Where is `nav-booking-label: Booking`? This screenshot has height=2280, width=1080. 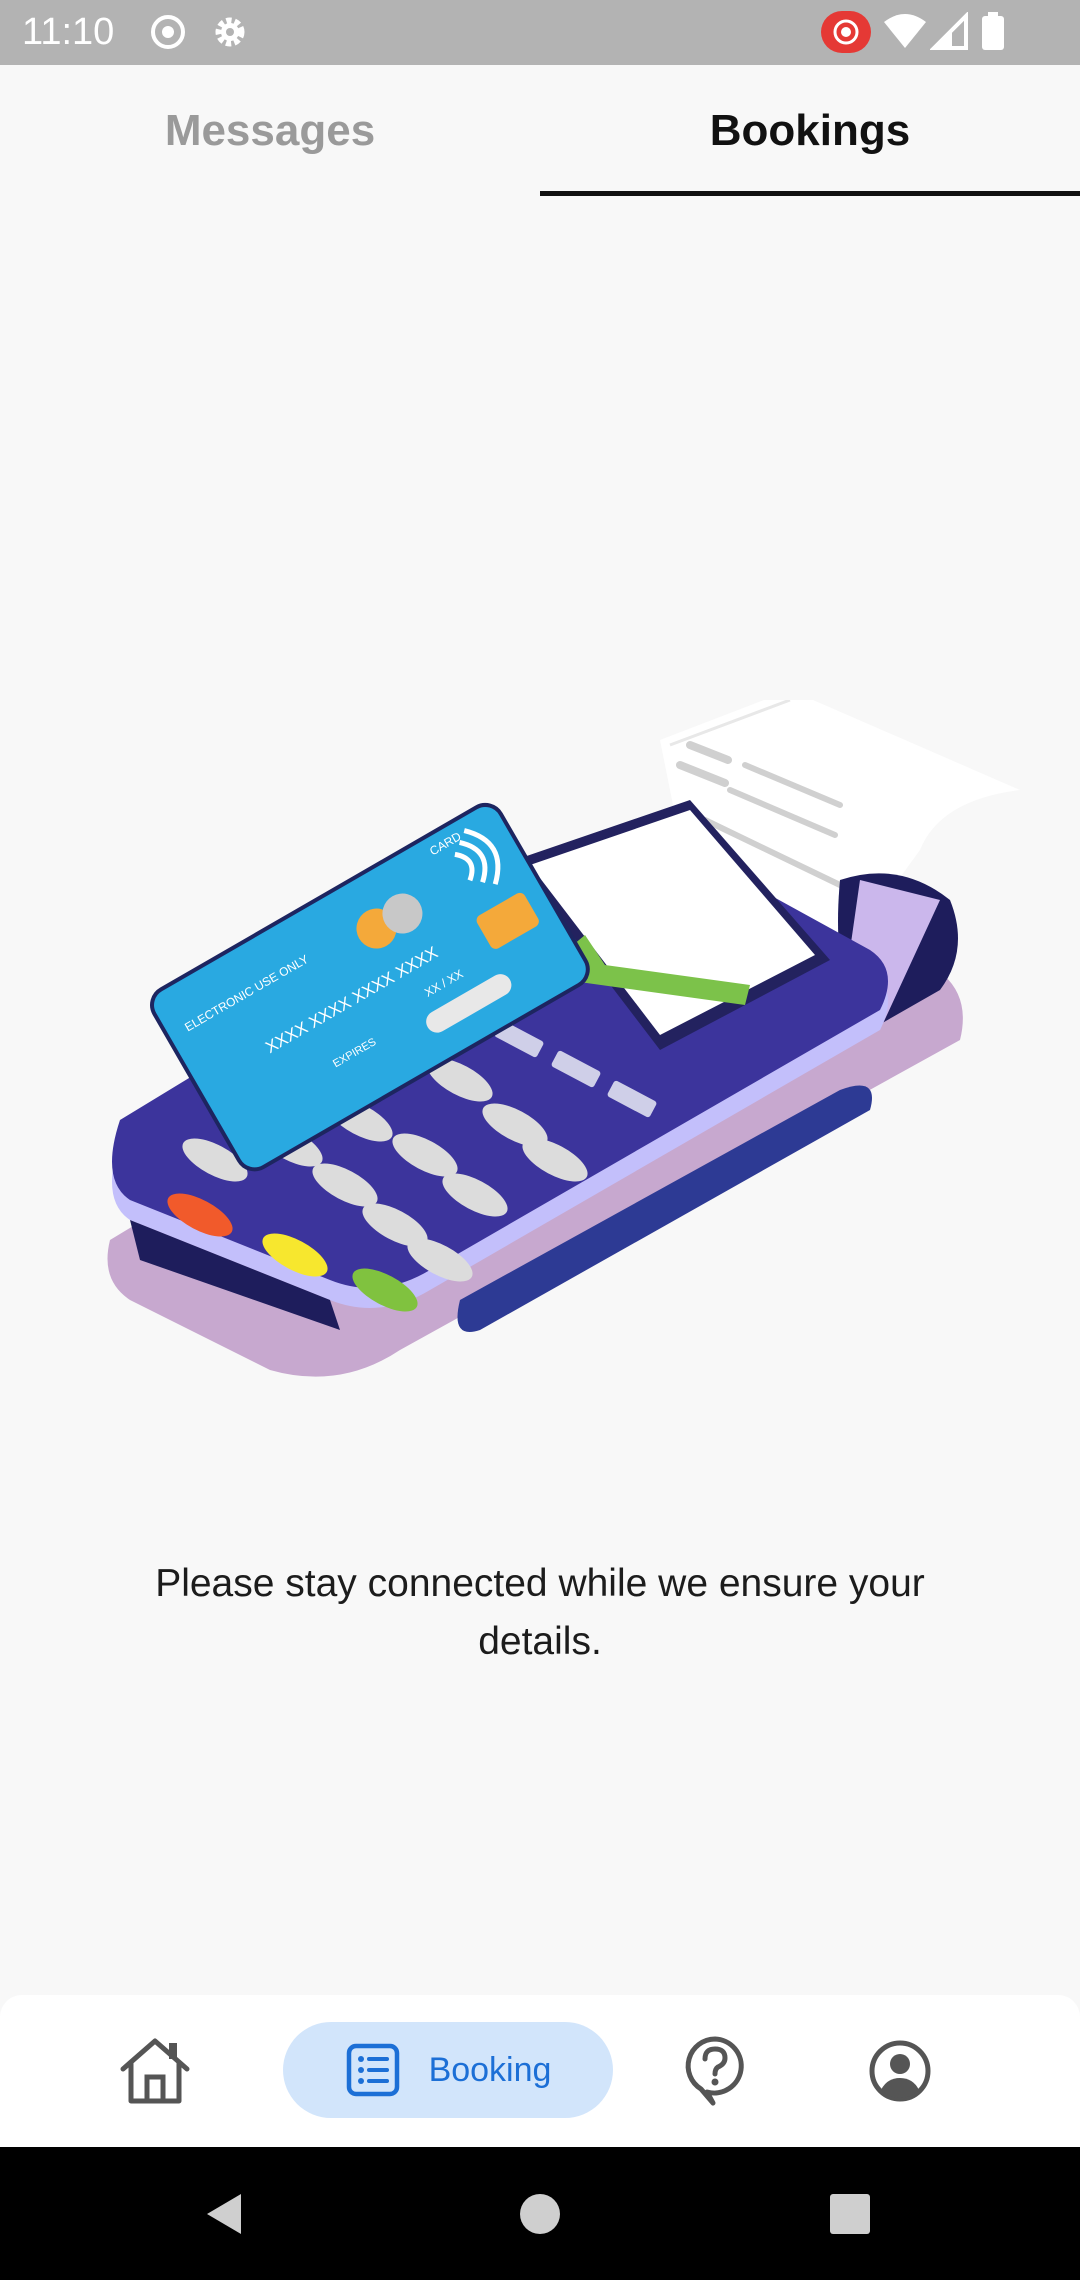
nav-booking-label: Booking is located at coordinates (490, 2069).